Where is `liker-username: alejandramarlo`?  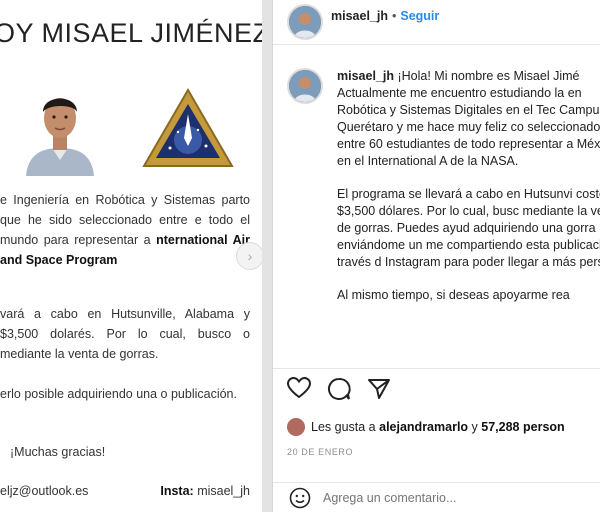 liker-username: alejandramarlo is located at coordinates (423, 427).